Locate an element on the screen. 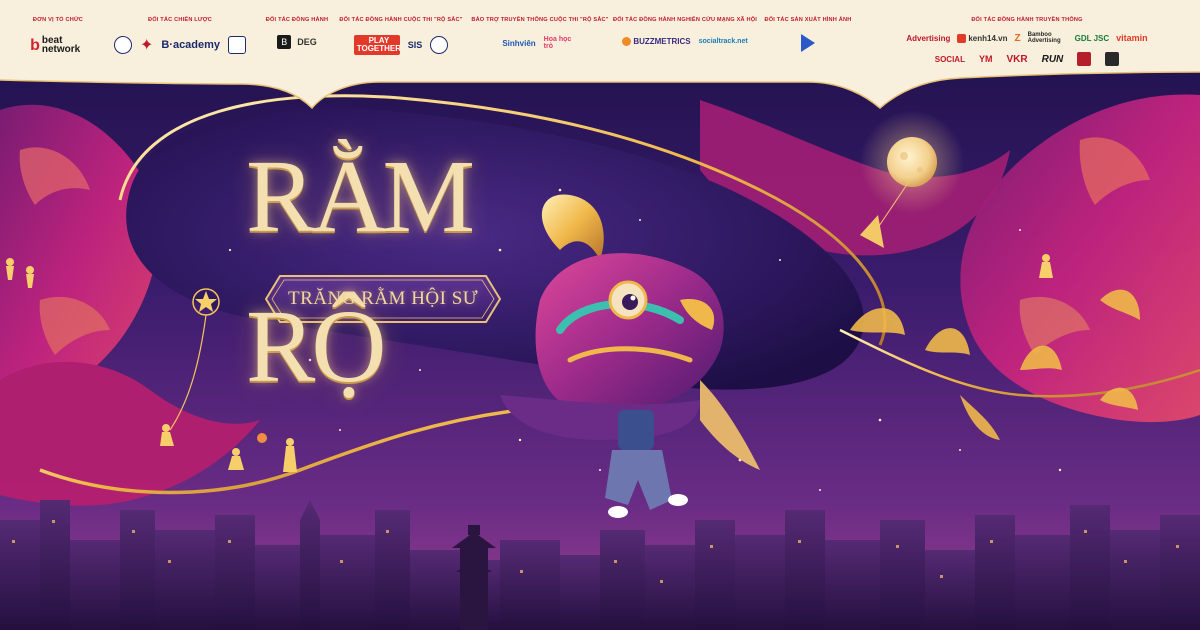 This screenshot has width=1200, height=630. production-logo-icon is located at coordinates (808, 43).